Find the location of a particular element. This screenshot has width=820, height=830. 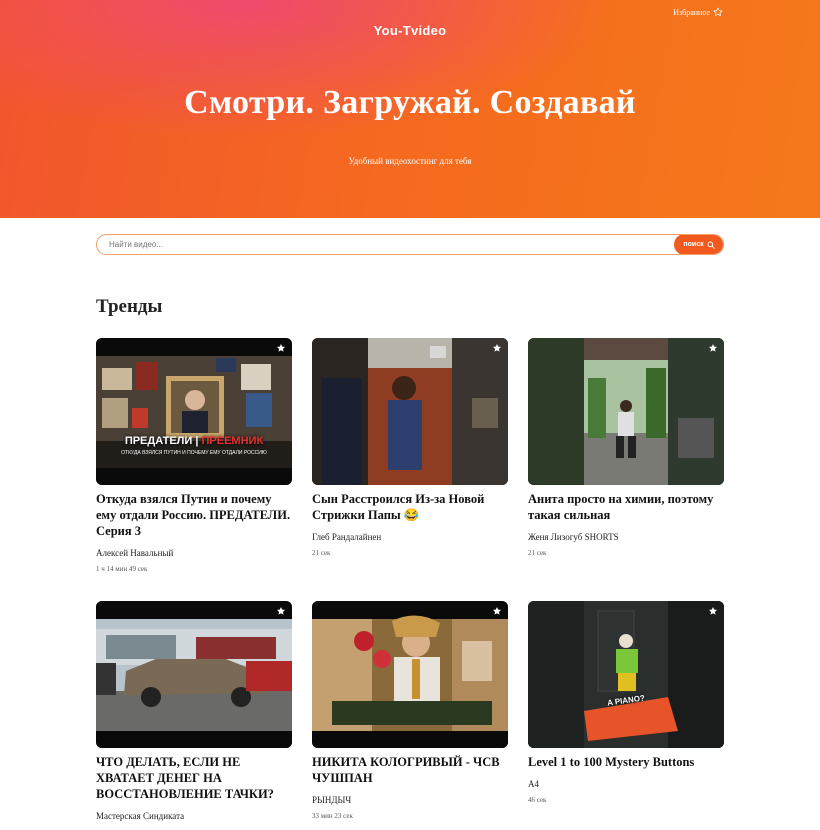

video-duration: 33 мин 23 сек is located at coordinates (332, 816).